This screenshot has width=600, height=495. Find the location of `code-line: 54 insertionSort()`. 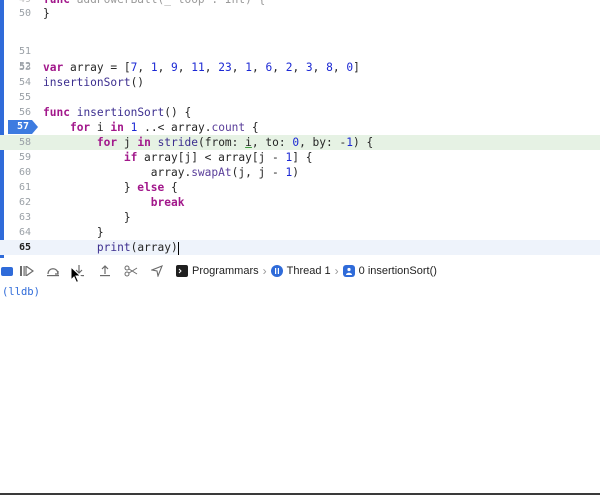

code-line: 54 insertionSort() is located at coordinates (300, 82).